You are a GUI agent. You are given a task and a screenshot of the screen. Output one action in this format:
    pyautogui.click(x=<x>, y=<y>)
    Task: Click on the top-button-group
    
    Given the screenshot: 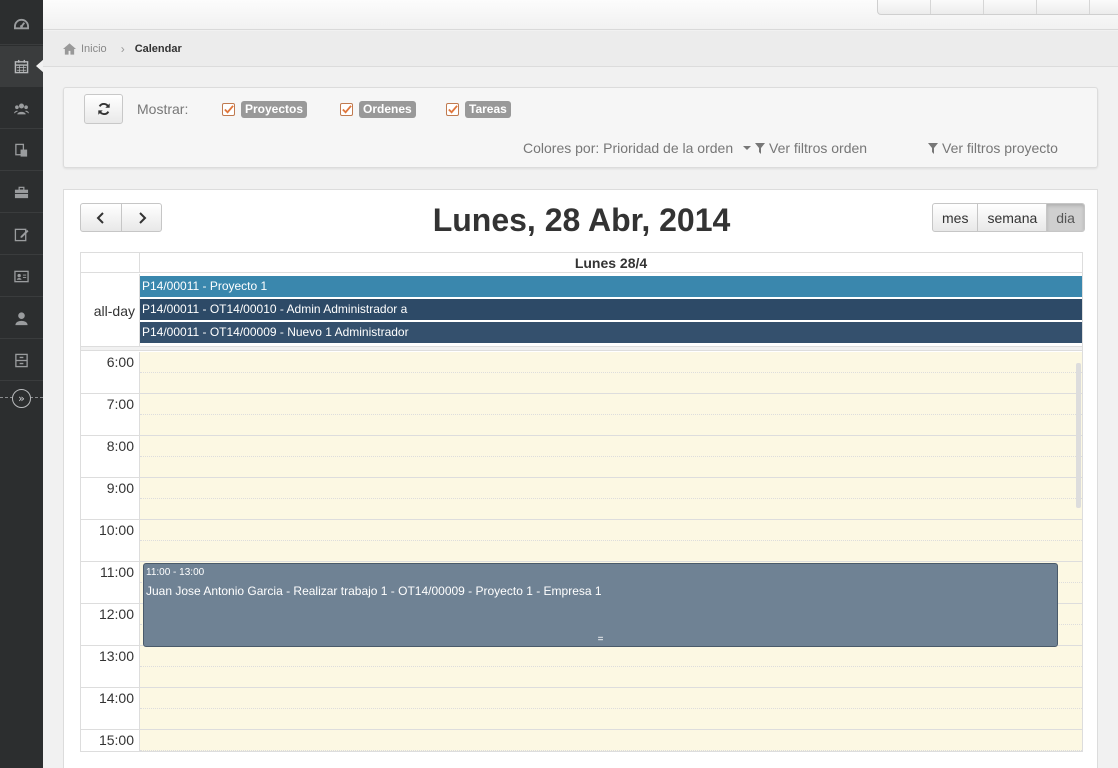 What is the action you would take?
    pyautogui.click(x=997, y=7)
    